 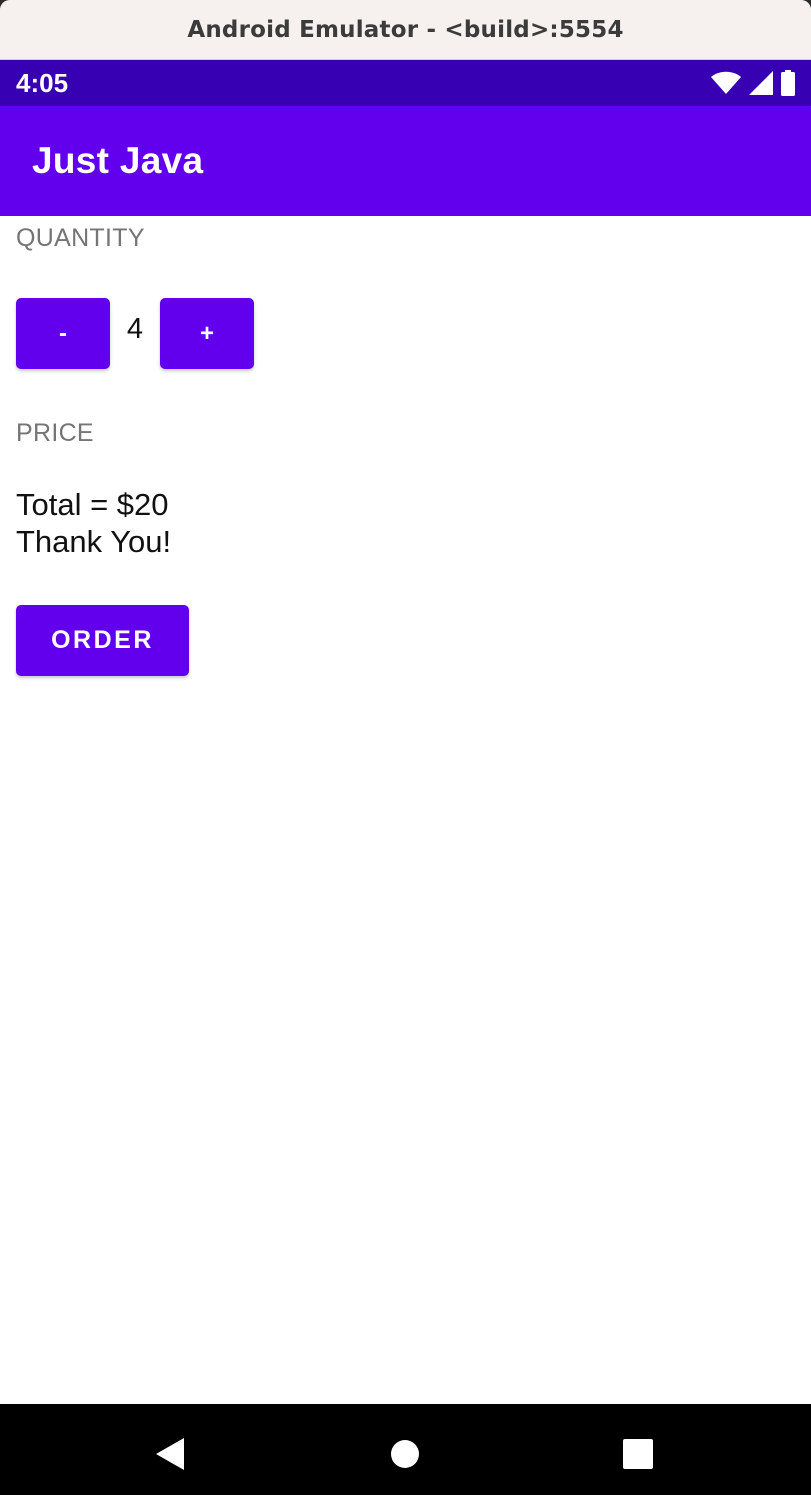 What do you see at coordinates (94, 541) in the screenshot?
I see `order-summary-message: Thank You!` at bounding box center [94, 541].